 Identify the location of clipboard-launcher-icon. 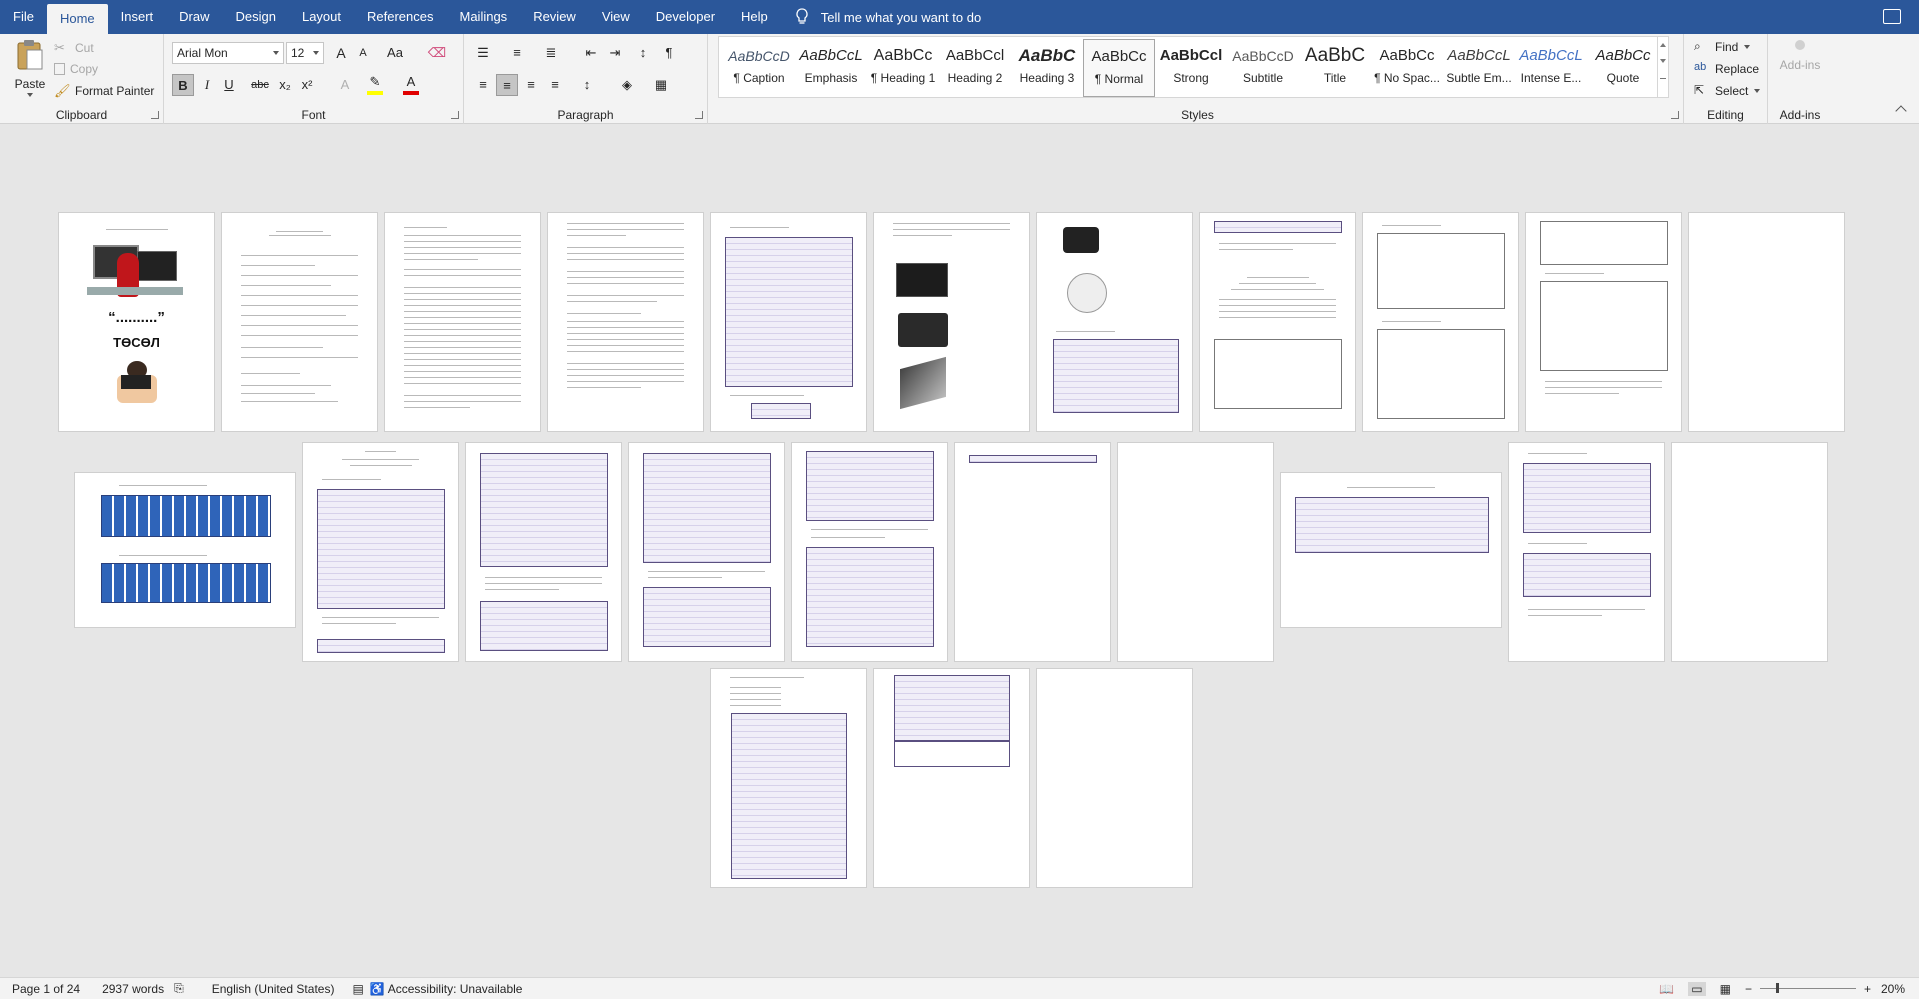
(155, 115).